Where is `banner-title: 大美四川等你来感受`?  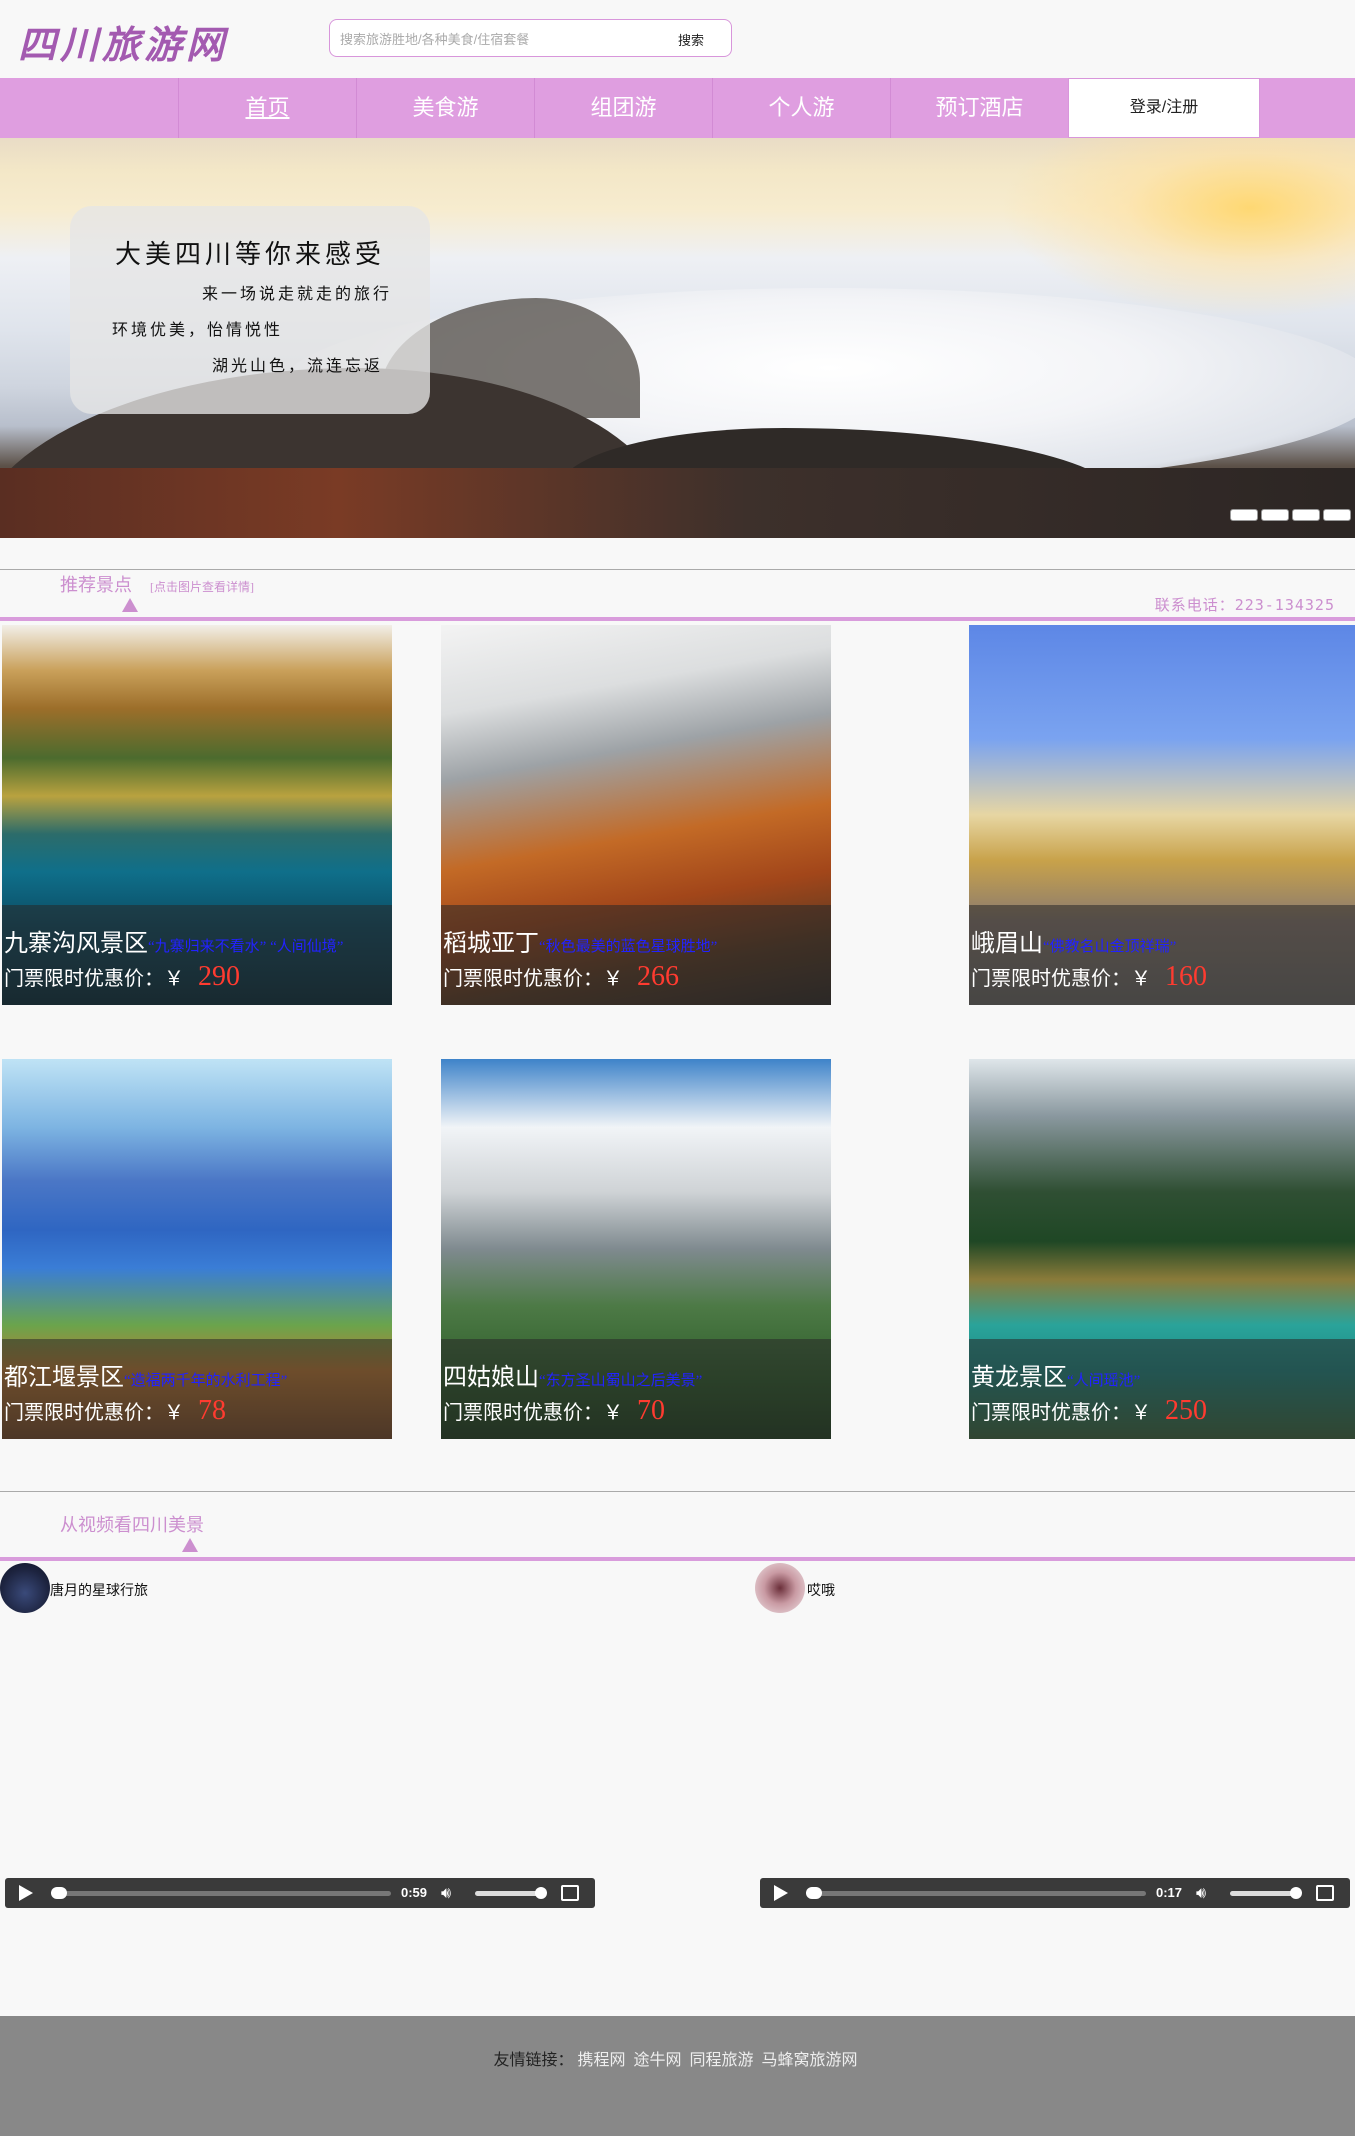
banner-title: 大美四川等你来感受 is located at coordinates (249, 255).